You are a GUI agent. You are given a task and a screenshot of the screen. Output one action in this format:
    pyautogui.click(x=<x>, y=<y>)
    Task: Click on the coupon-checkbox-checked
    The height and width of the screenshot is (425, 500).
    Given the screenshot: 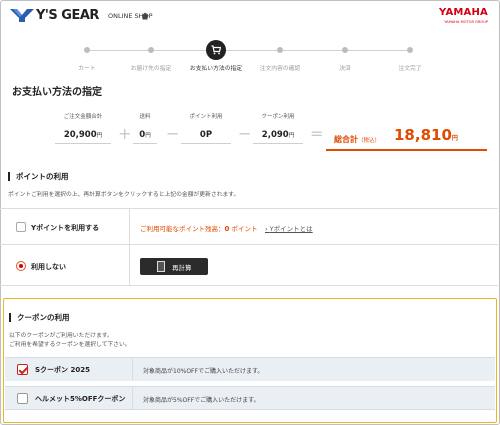 What is the action you would take?
    pyautogui.click(x=22, y=369)
    